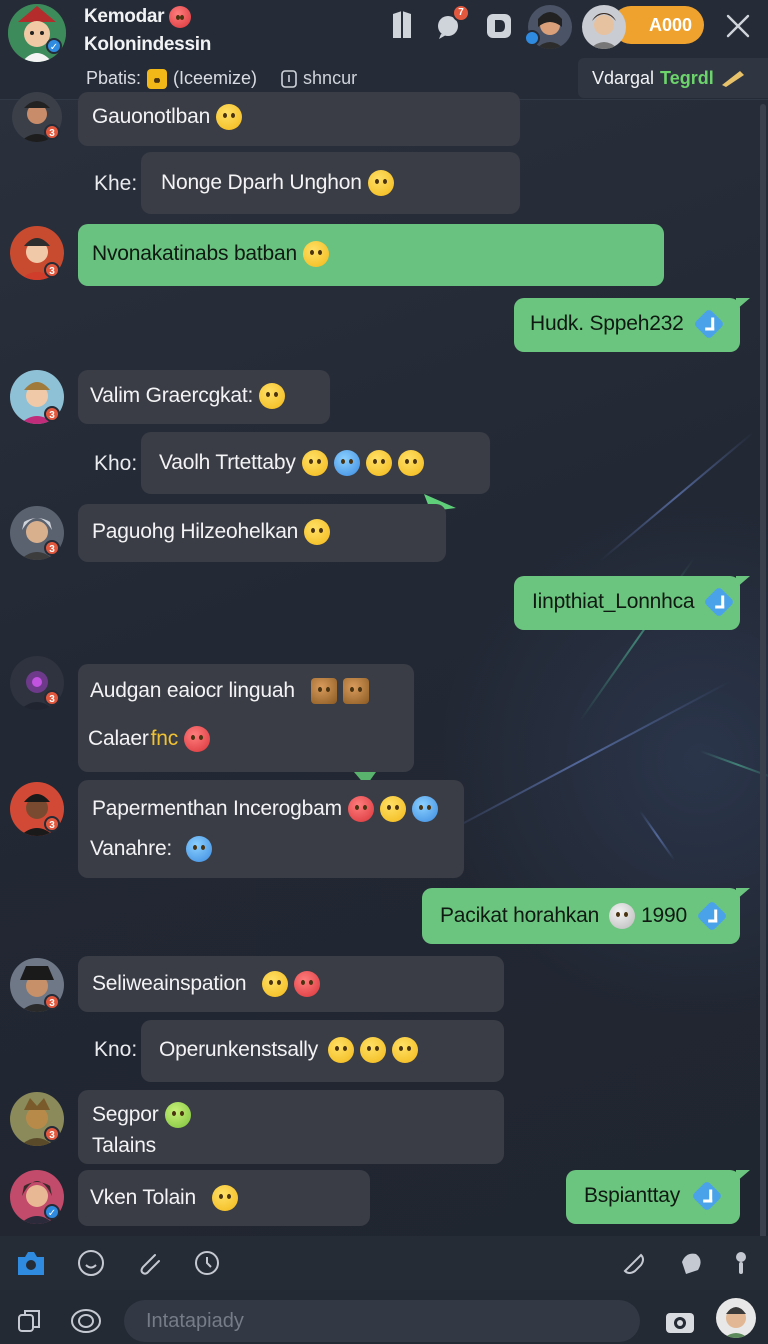  Describe the element at coordinates (246, 718) in the screenshot. I see `message-bubble: Audgan eaiocr linguah Calaer fnc` at that location.